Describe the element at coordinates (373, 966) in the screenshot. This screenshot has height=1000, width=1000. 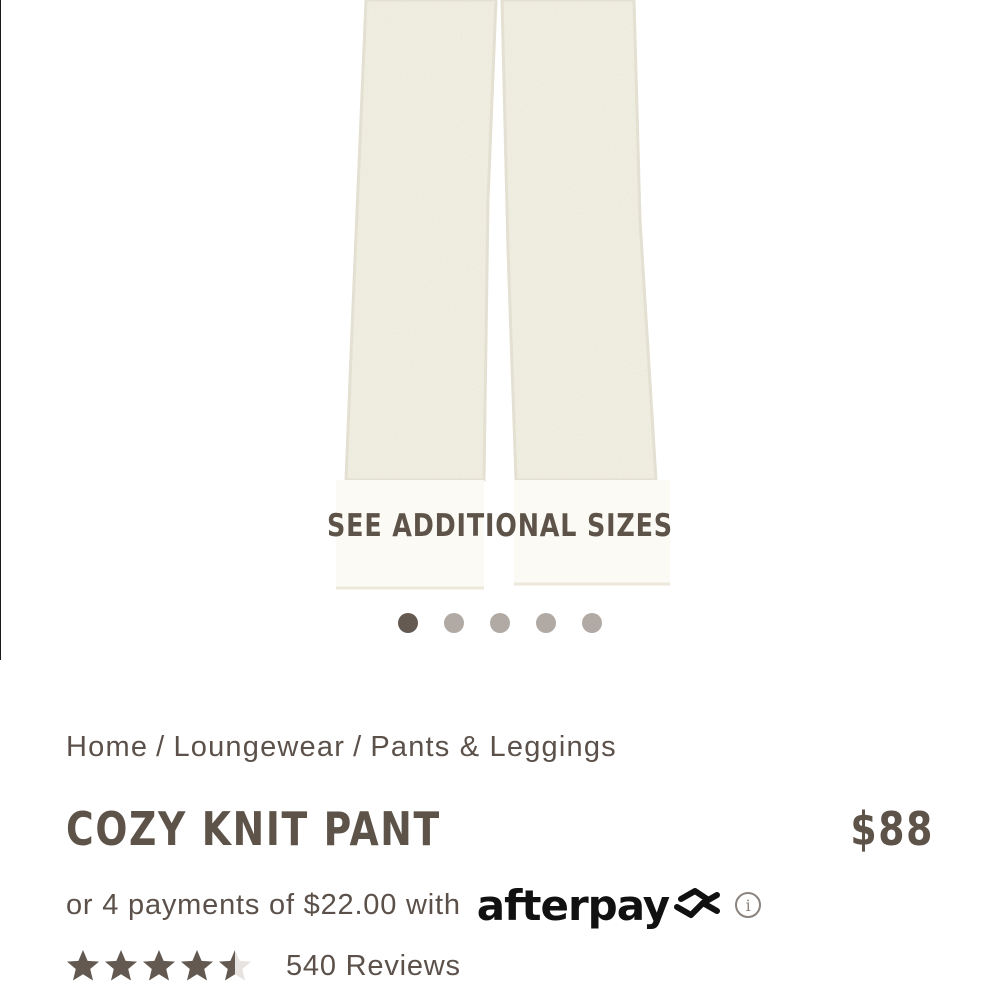
I see `reviews-count: 540 Reviews` at that location.